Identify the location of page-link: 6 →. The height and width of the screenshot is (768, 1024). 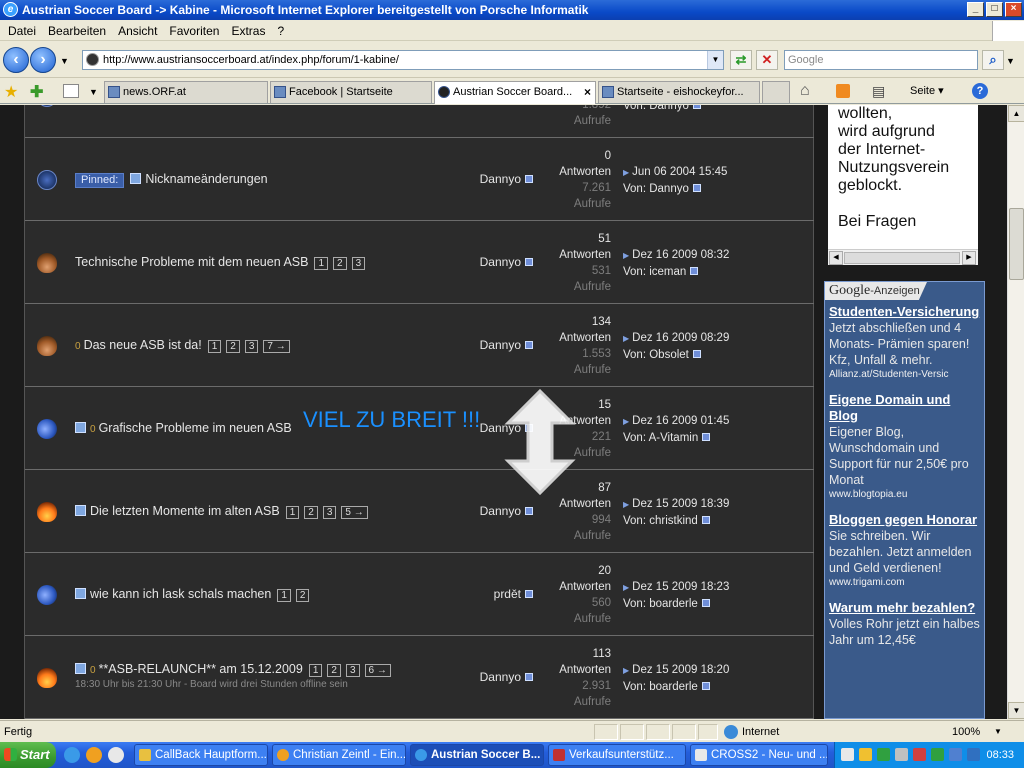
(377, 670).